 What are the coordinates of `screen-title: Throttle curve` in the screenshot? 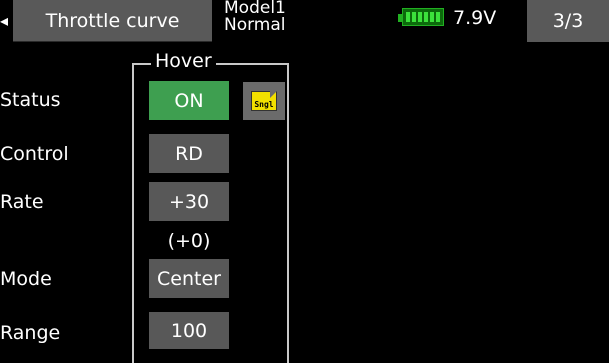 It's located at (112, 20).